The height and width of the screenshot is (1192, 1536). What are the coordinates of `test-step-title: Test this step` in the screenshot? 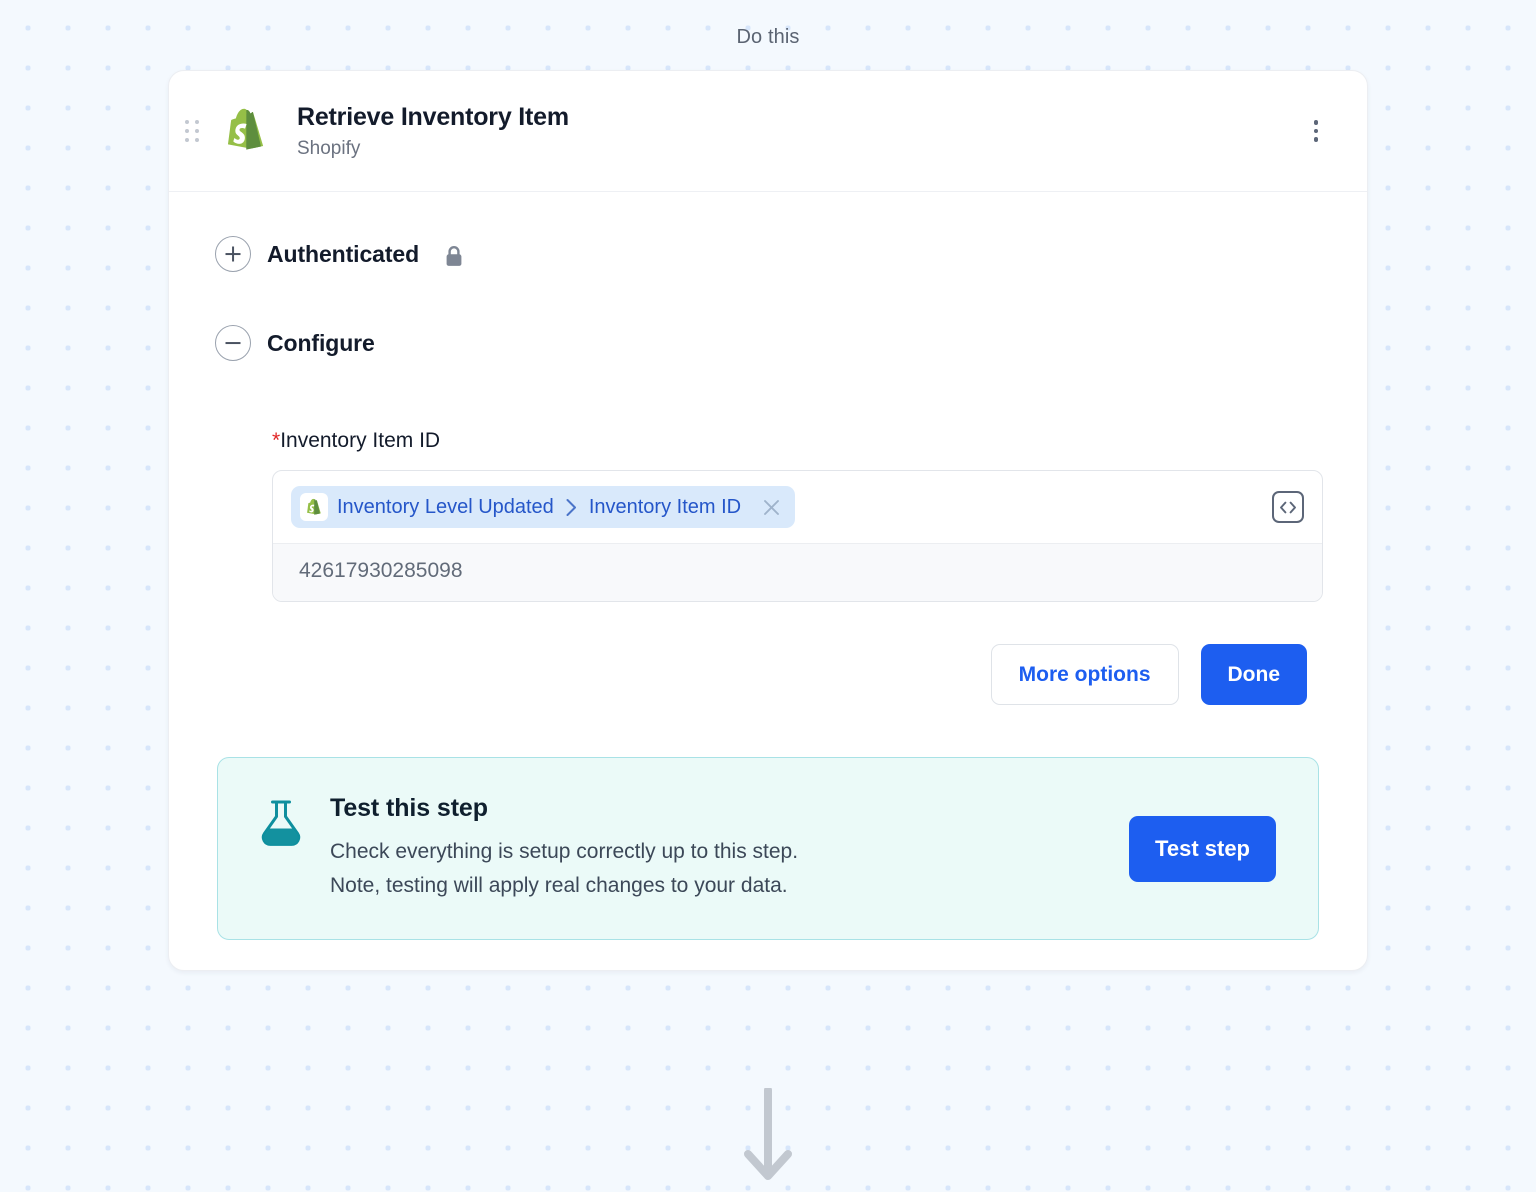 It's located at (409, 808).